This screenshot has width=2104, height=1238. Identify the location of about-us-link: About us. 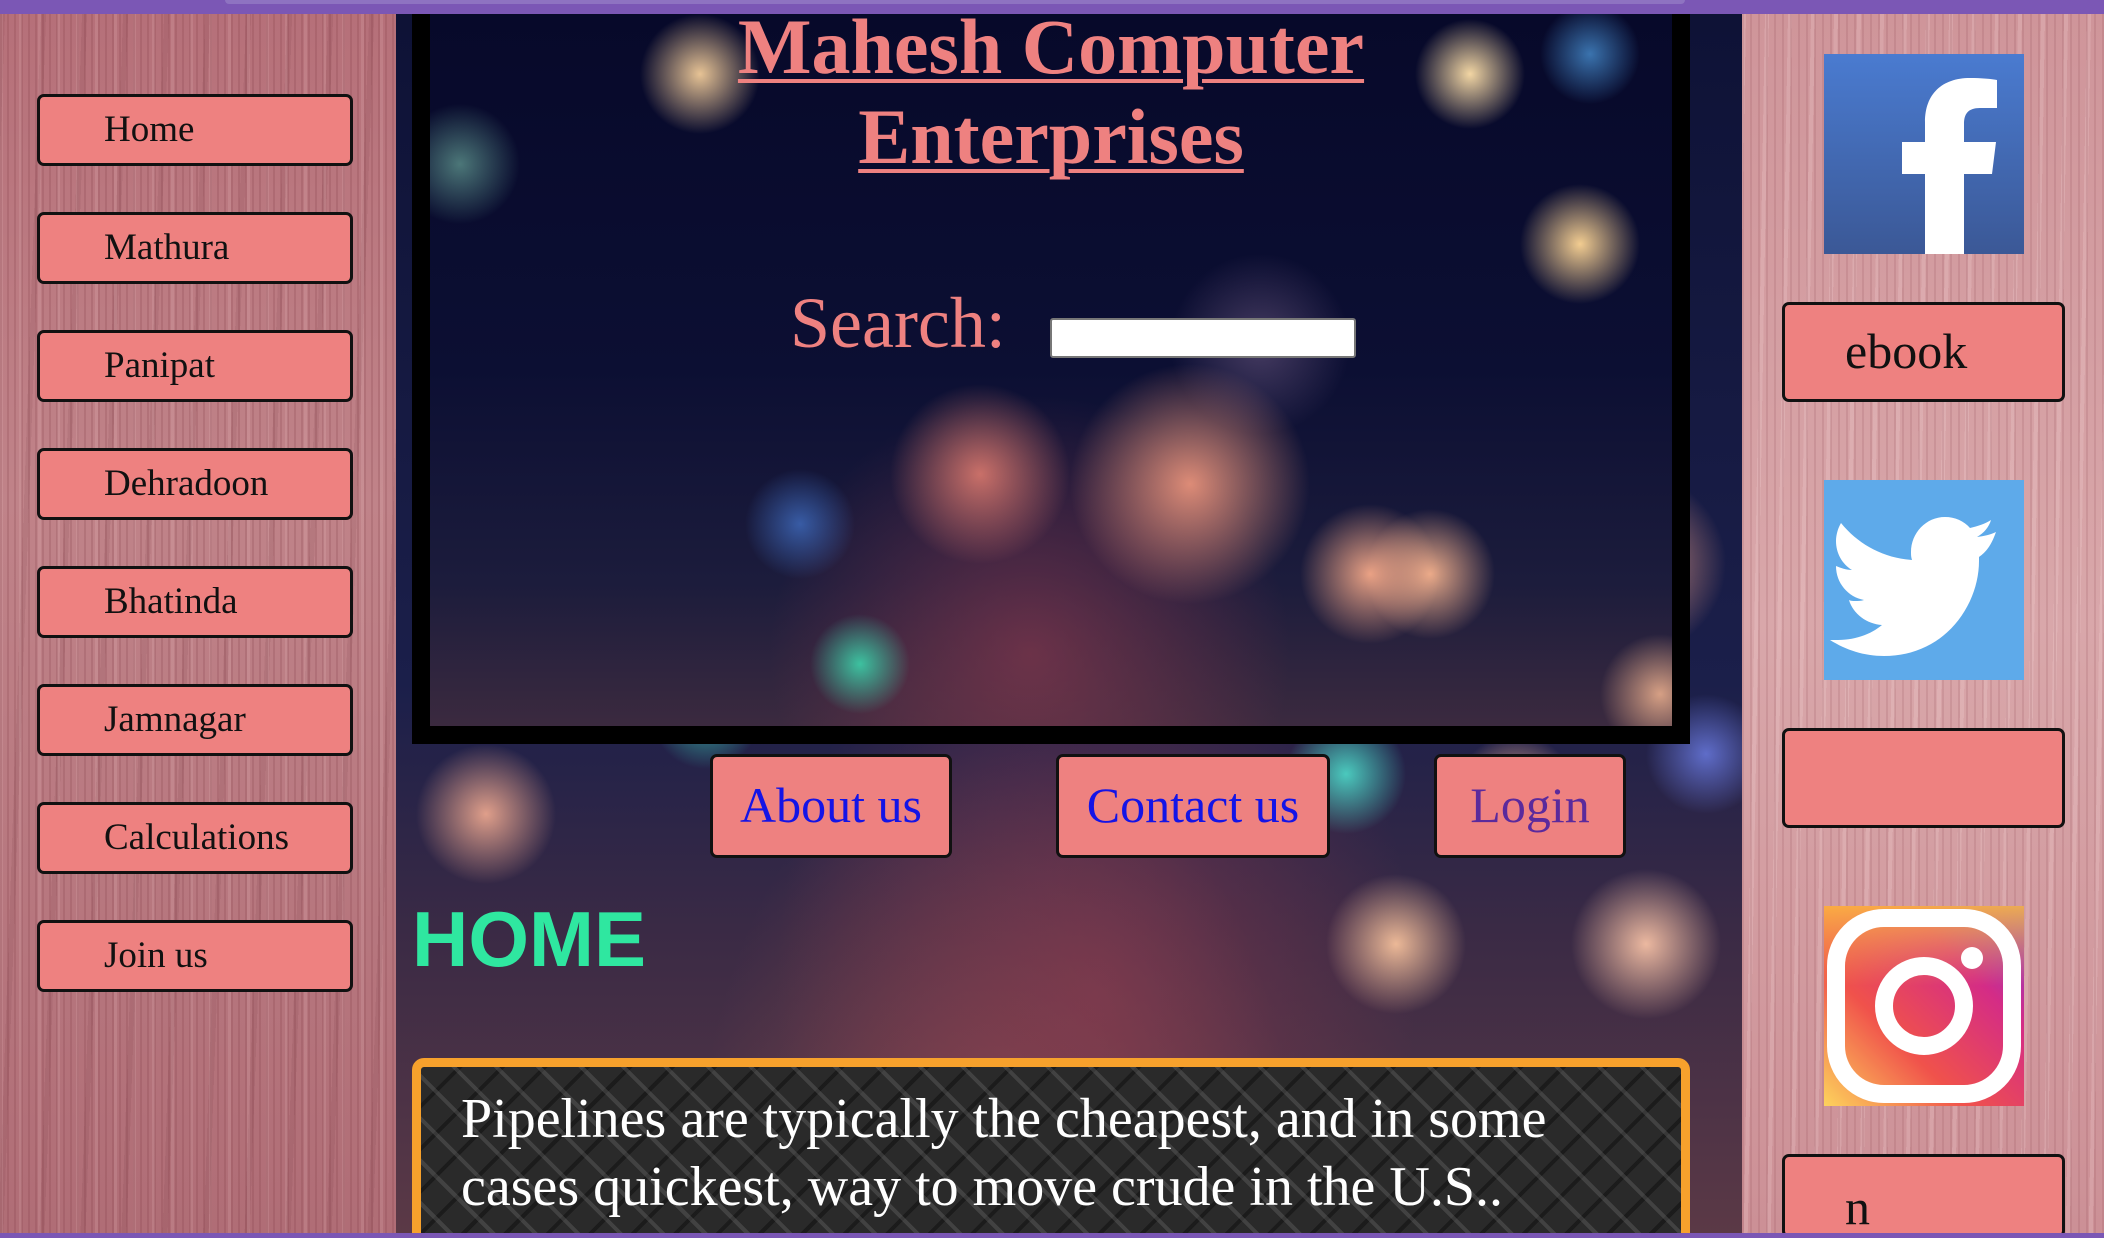
(831, 806).